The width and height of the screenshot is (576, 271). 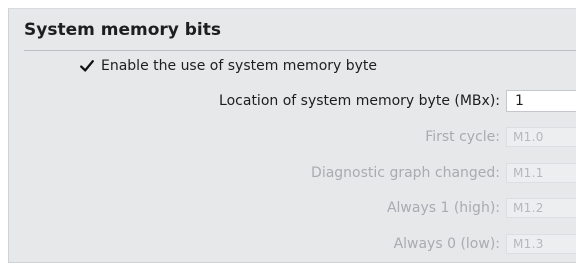 What do you see at coordinates (541, 244) in the screenshot?
I see `always-0-value: M1.3` at bounding box center [541, 244].